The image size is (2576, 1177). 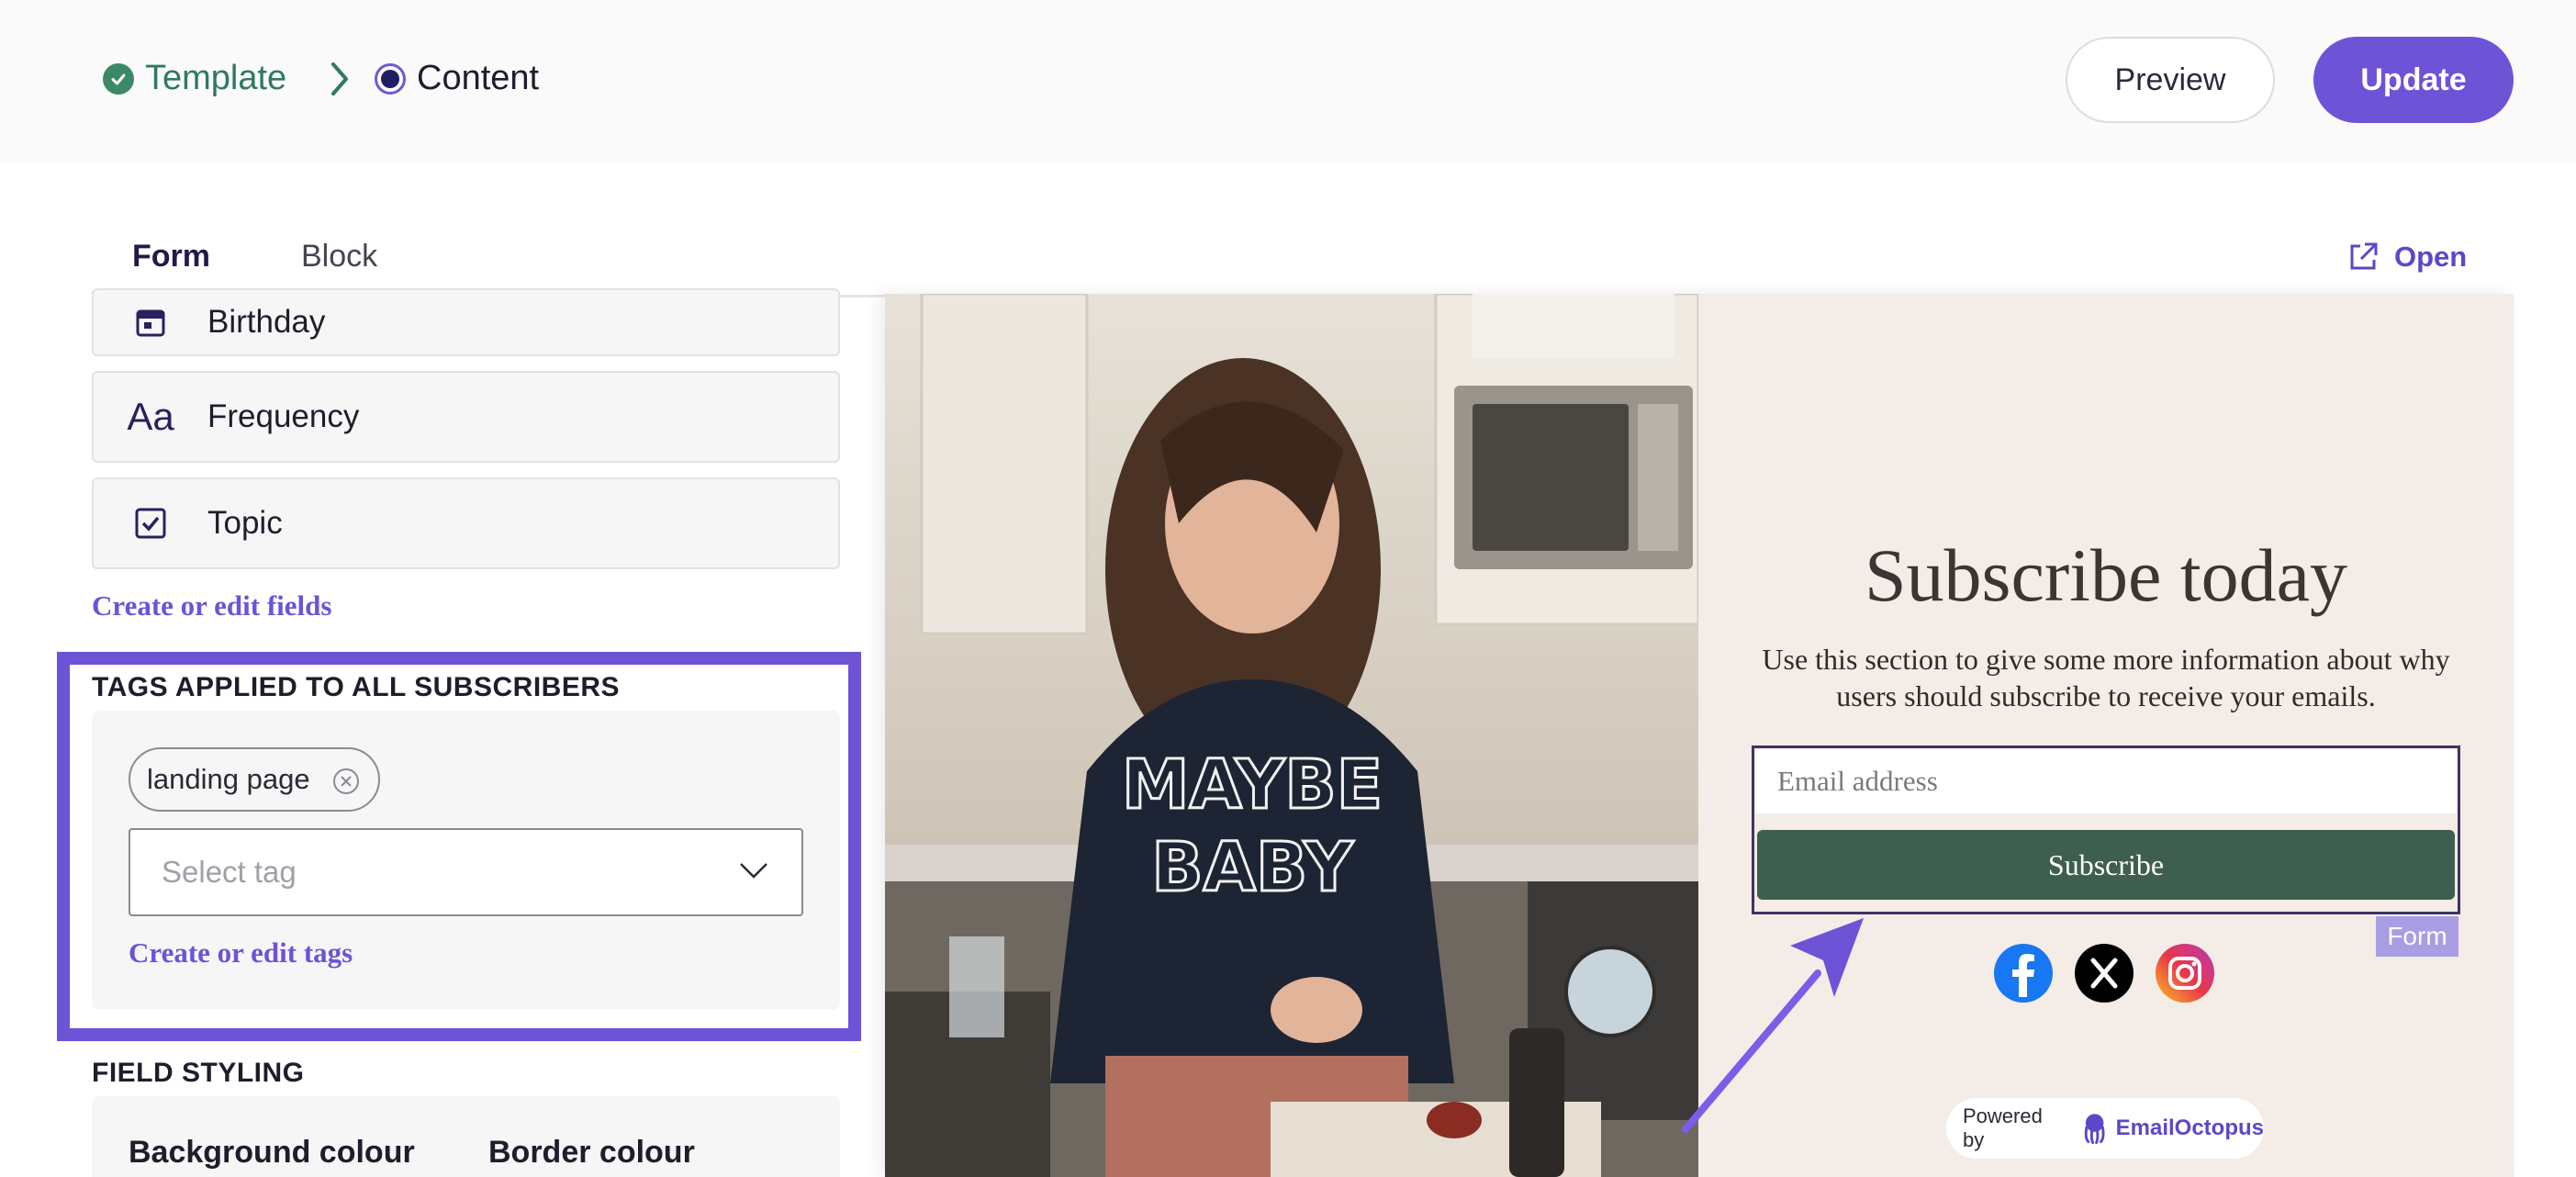 I want to click on x-icon, so click(x=2104, y=974).